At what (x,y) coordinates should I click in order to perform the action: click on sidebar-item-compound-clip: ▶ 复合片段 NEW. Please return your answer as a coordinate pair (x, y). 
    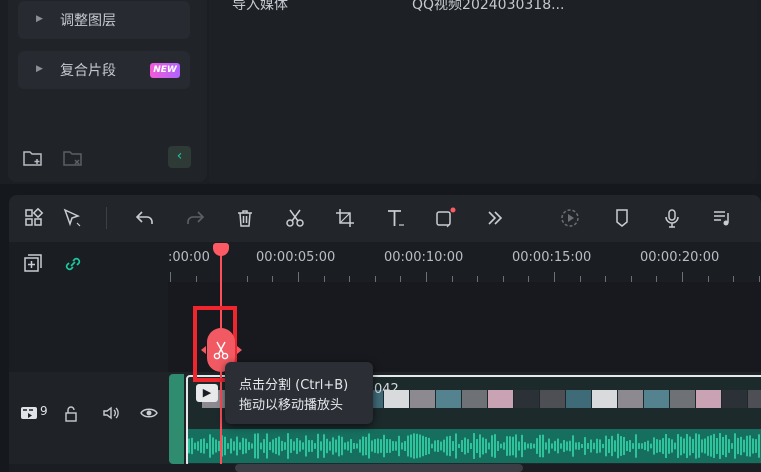
    Looking at the image, I should click on (104, 70).